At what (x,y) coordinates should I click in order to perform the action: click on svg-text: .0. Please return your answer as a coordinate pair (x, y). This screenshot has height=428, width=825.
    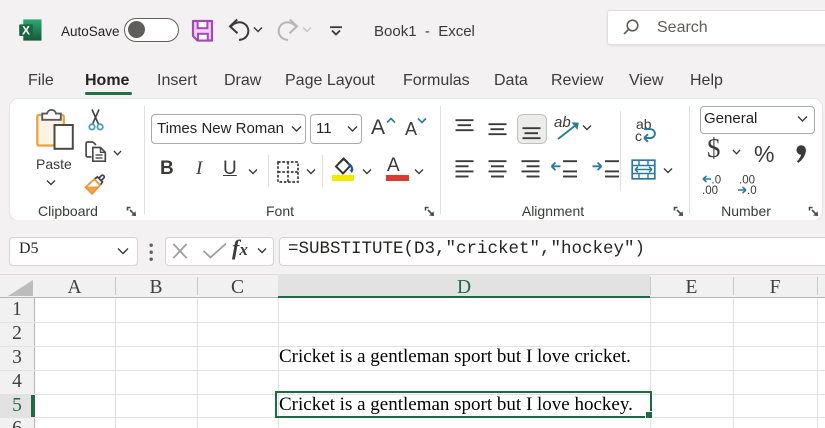
    Looking at the image, I should click on (752, 190).